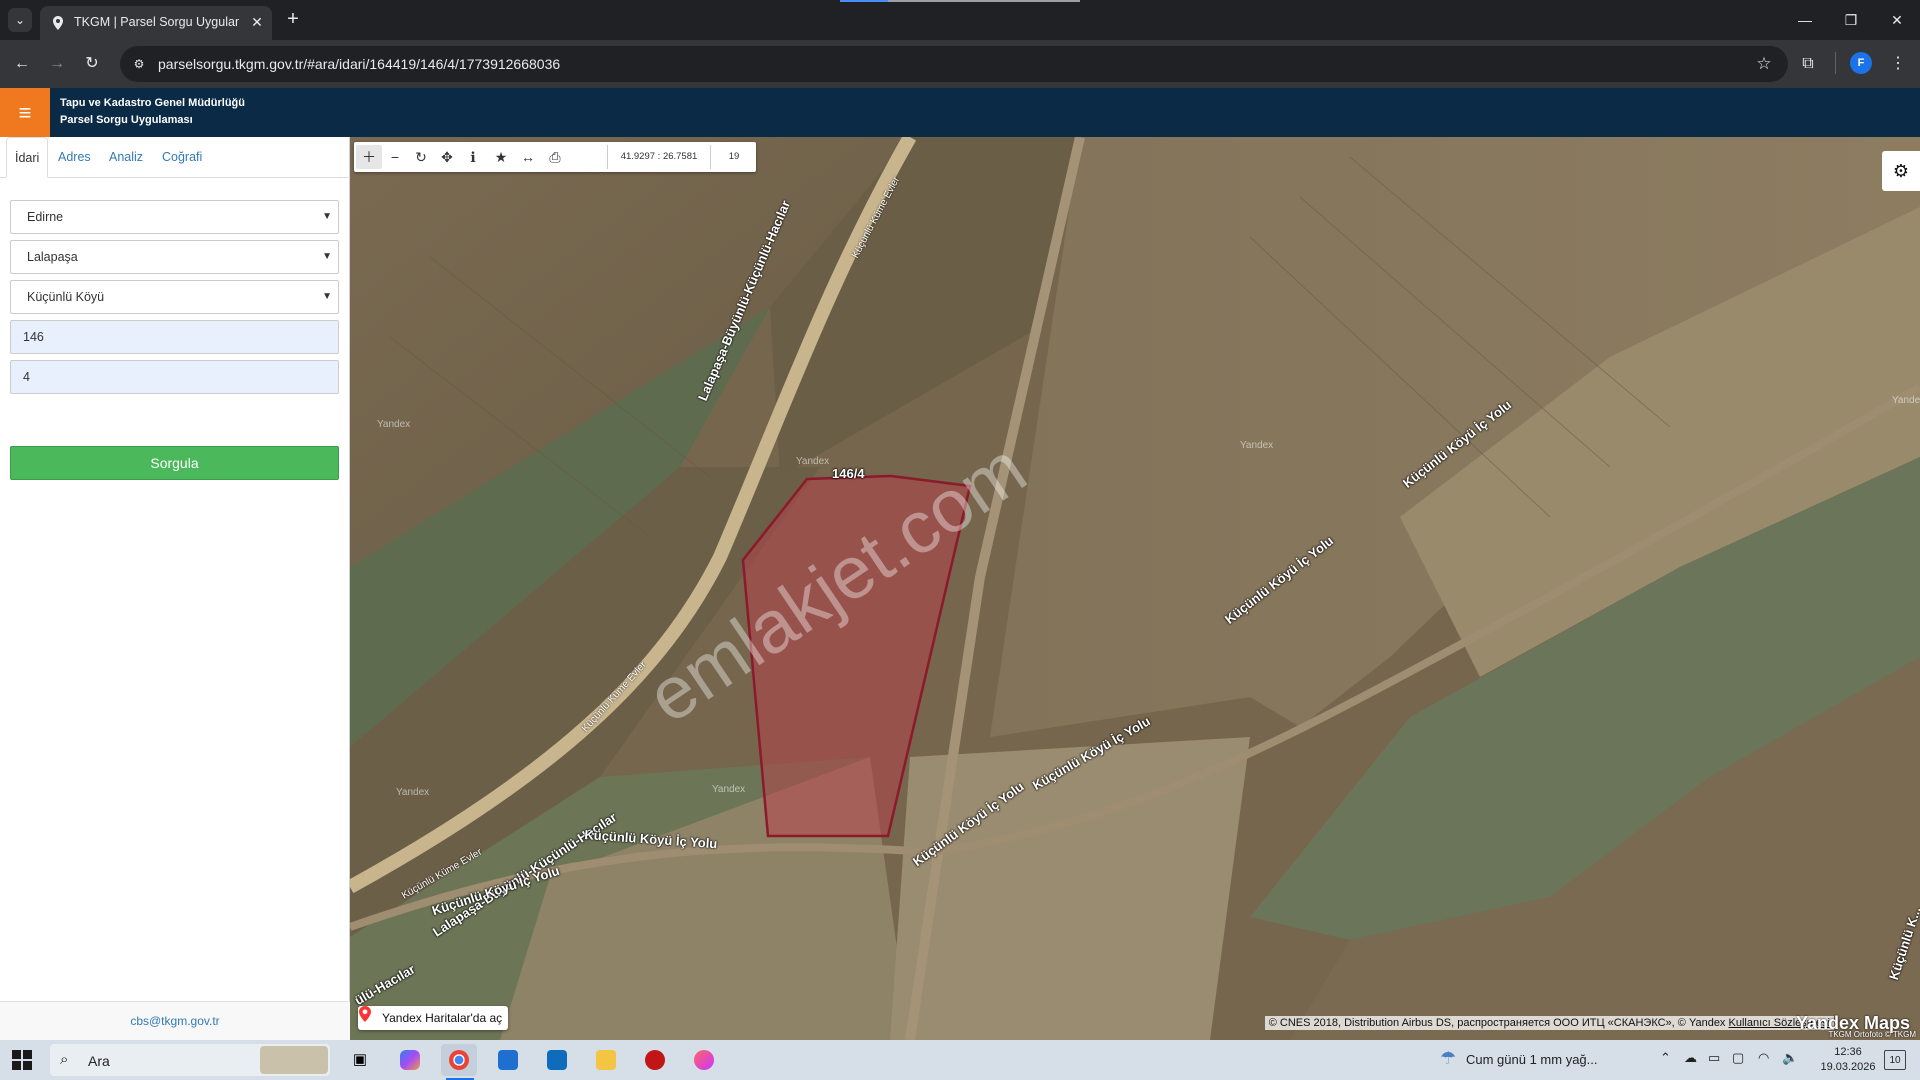  What do you see at coordinates (293, 20) in the screenshot?
I see `new-tab-icon: +` at bounding box center [293, 20].